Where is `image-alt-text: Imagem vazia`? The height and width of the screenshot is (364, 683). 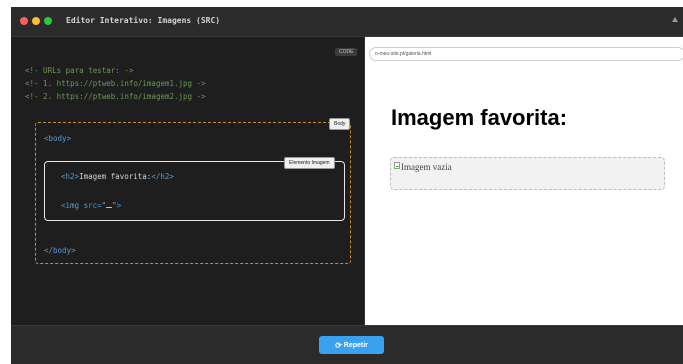 image-alt-text: Imagem vazia is located at coordinates (426, 167).